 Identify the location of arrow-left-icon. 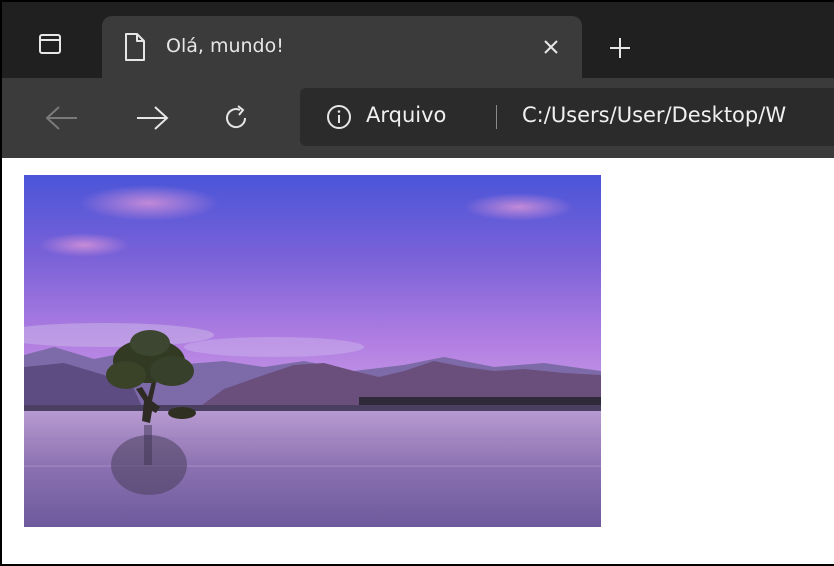
(61, 118).